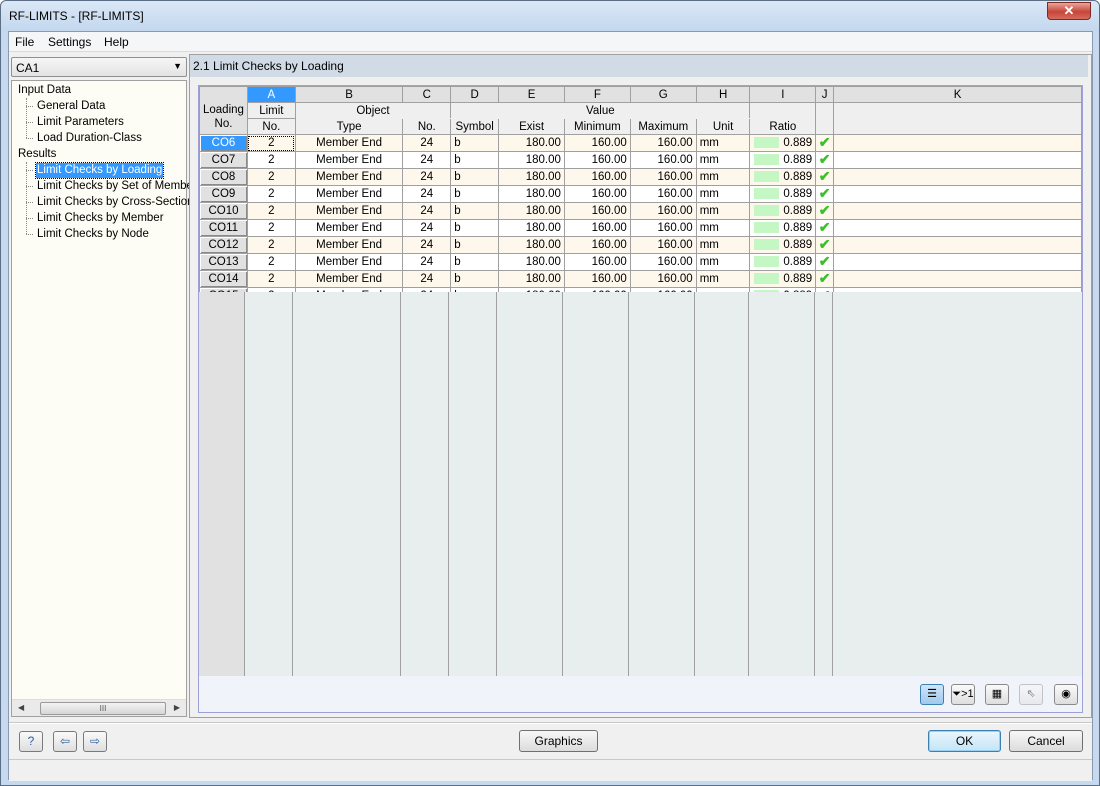  I want to click on column-letter-a: A, so click(271, 94).